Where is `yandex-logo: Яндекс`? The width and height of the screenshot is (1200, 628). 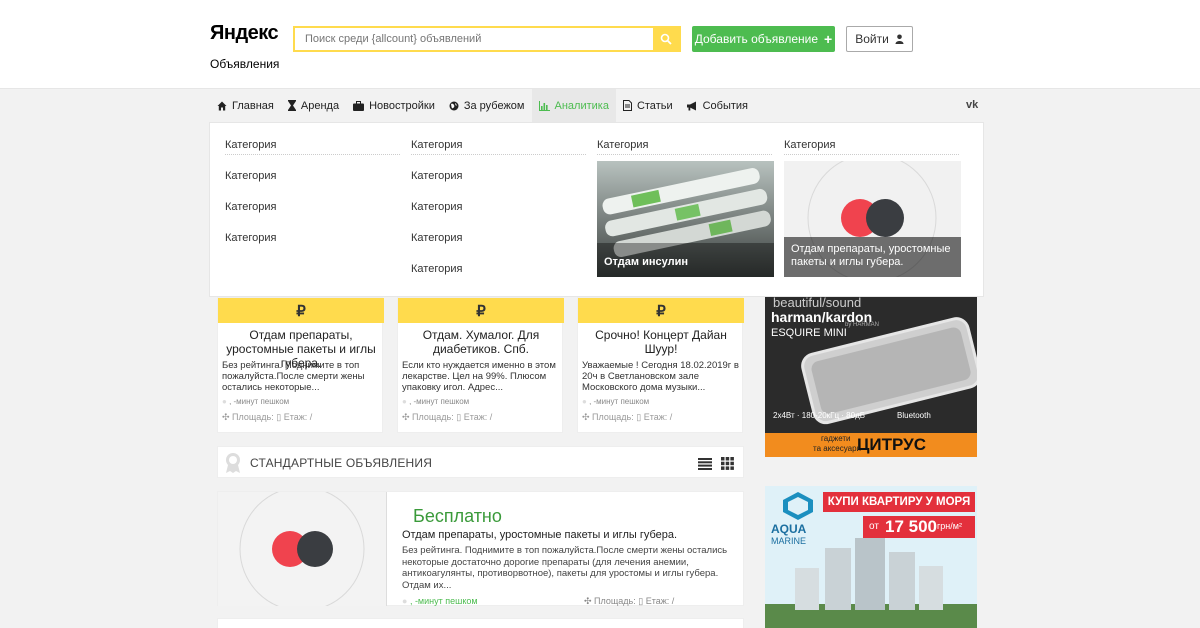
yandex-logo: Яндекс is located at coordinates (244, 33).